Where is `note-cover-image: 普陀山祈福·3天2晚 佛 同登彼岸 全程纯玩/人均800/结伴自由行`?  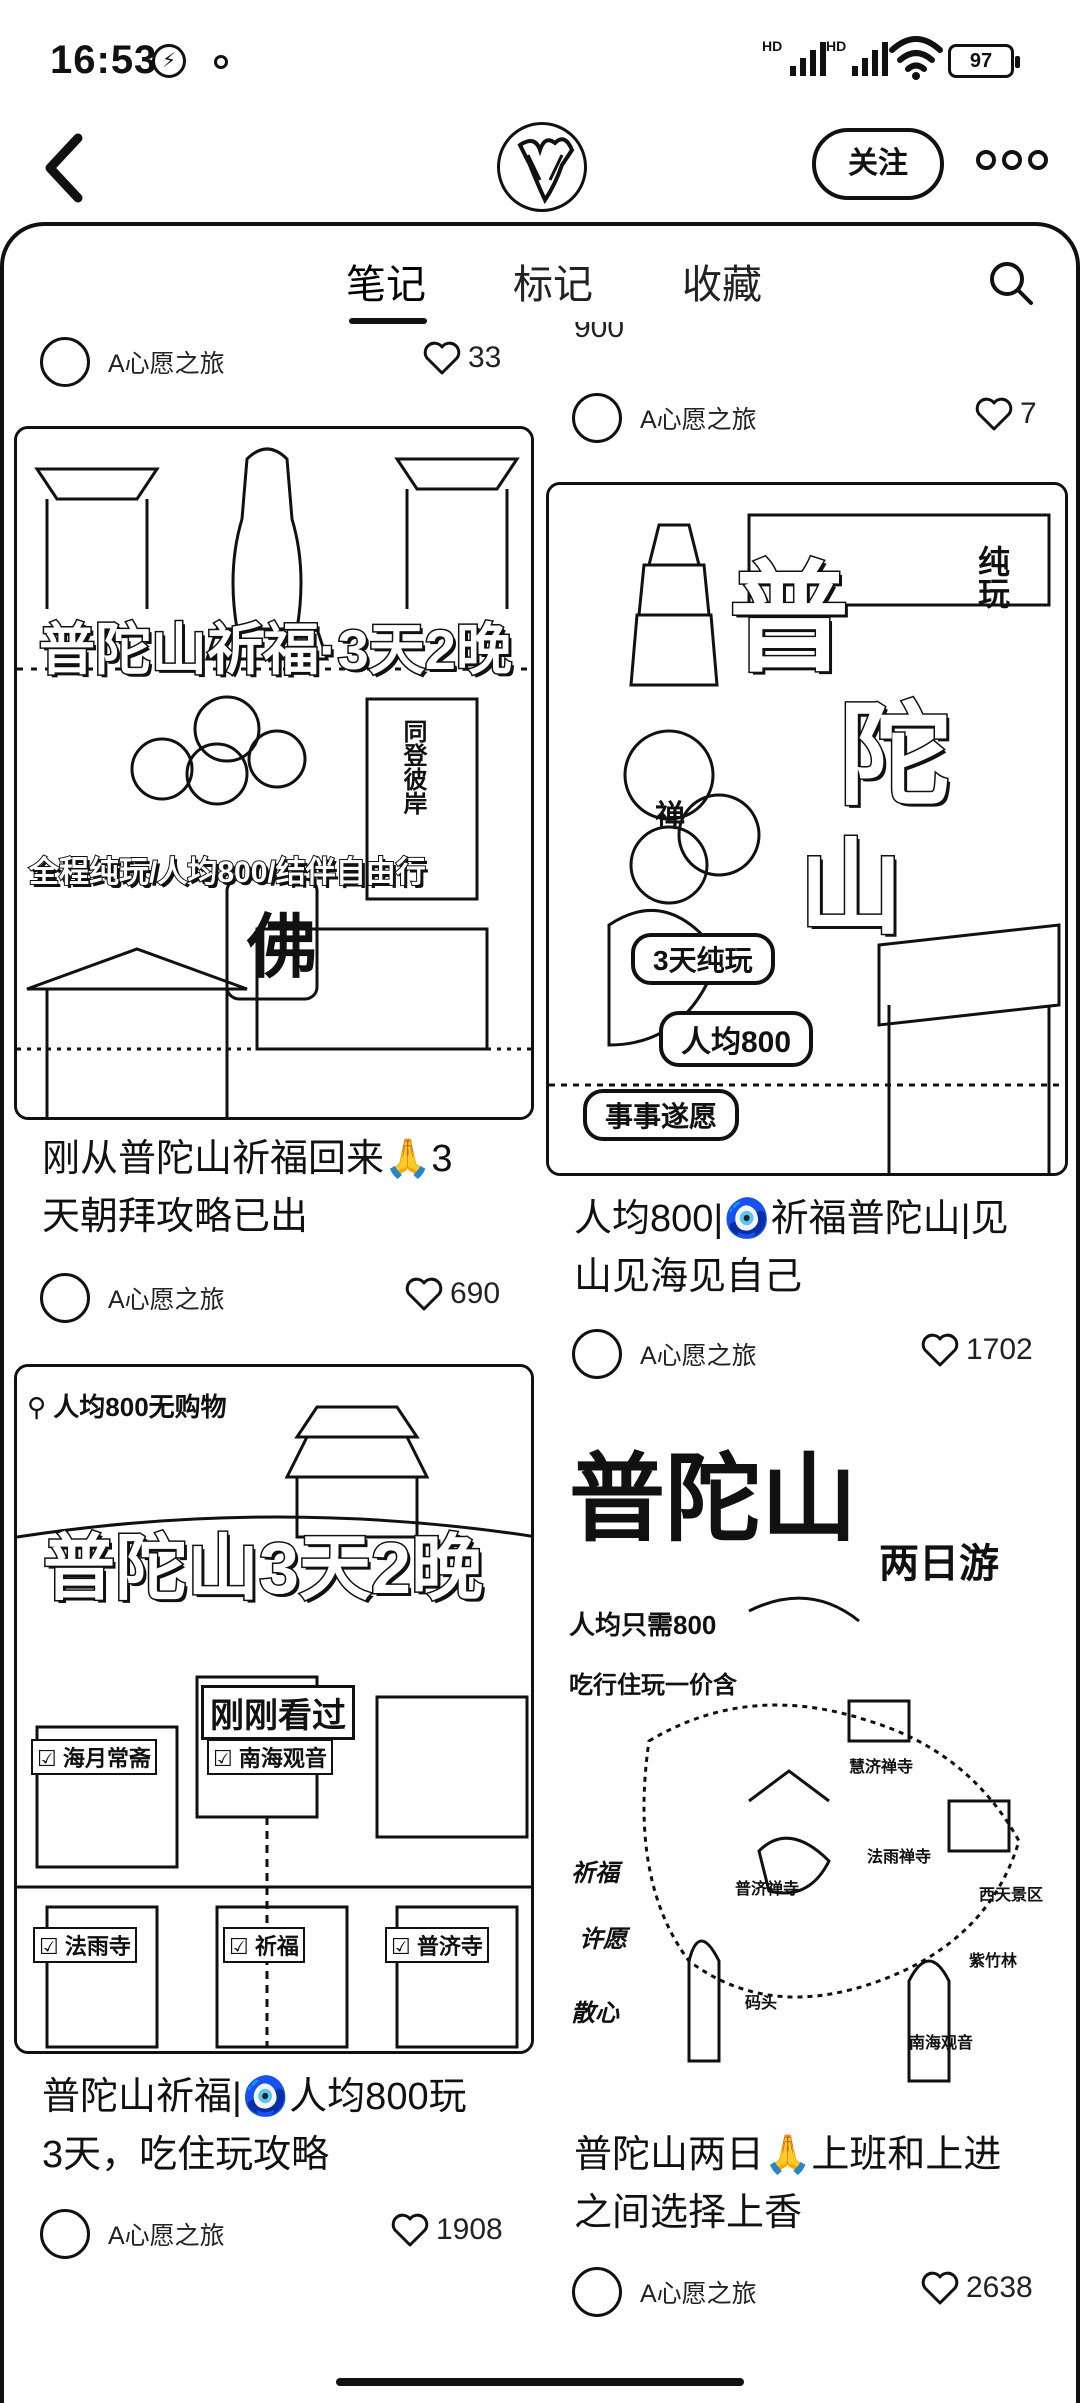
note-cover-image: 普陀山祈福·3天2晚 佛 同登彼岸 全程纯玩/人均800/结伴自由行 is located at coordinates (274, 773).